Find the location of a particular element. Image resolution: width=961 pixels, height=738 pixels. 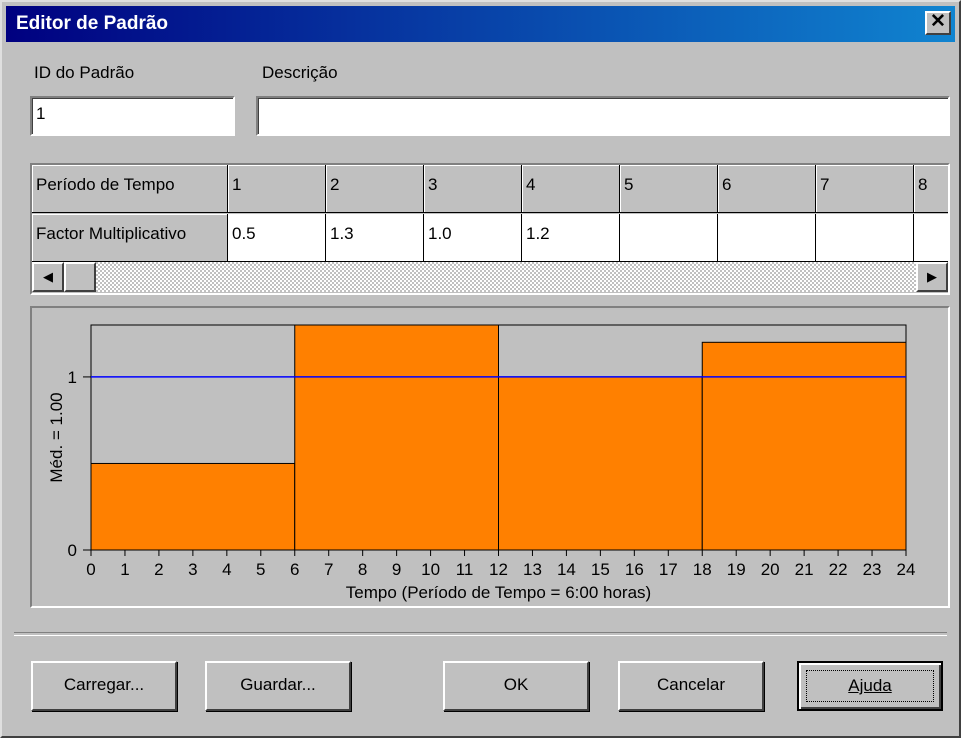

y-tick-label: 0 is located at coordinates (72, 550).